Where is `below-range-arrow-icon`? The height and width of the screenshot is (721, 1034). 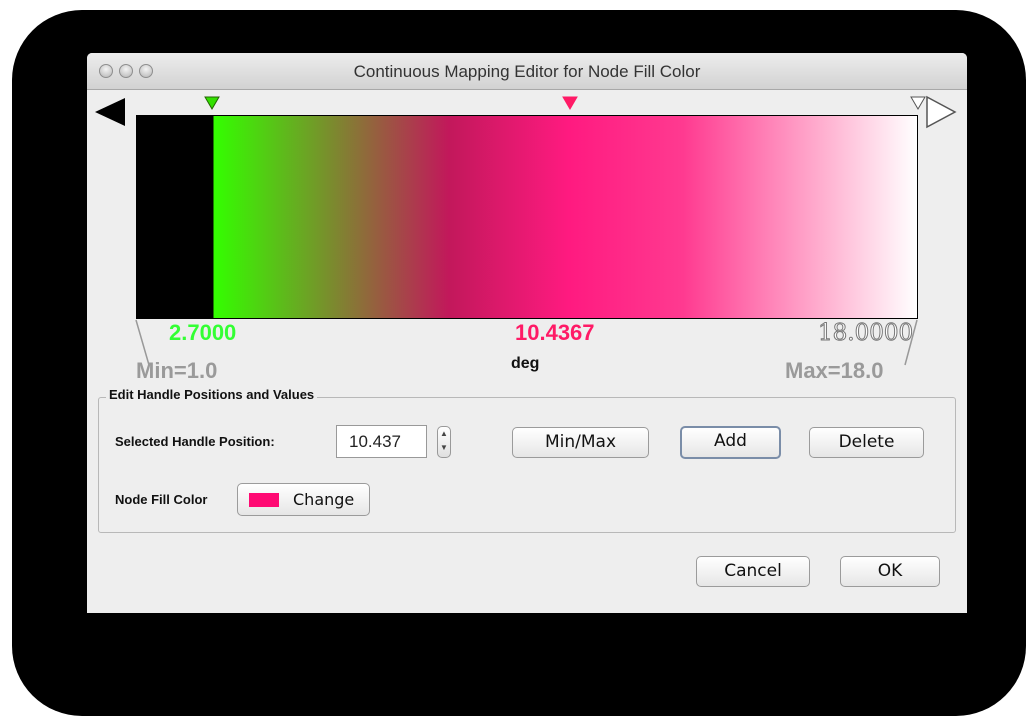 below-range-arrow-icon is located at coordinates (110, 112).